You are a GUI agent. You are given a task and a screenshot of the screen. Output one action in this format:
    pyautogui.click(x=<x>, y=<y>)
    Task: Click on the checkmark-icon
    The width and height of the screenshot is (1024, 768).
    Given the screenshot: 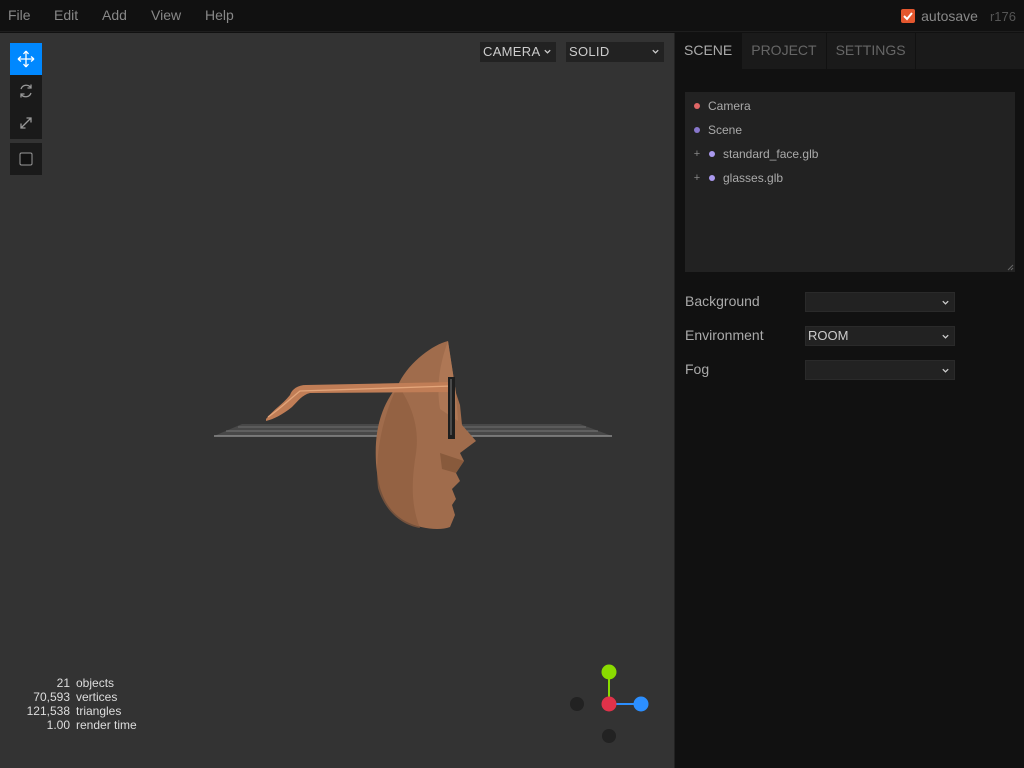 What is the action you would take?
    pyautogui.click(x=908, y=16)
    